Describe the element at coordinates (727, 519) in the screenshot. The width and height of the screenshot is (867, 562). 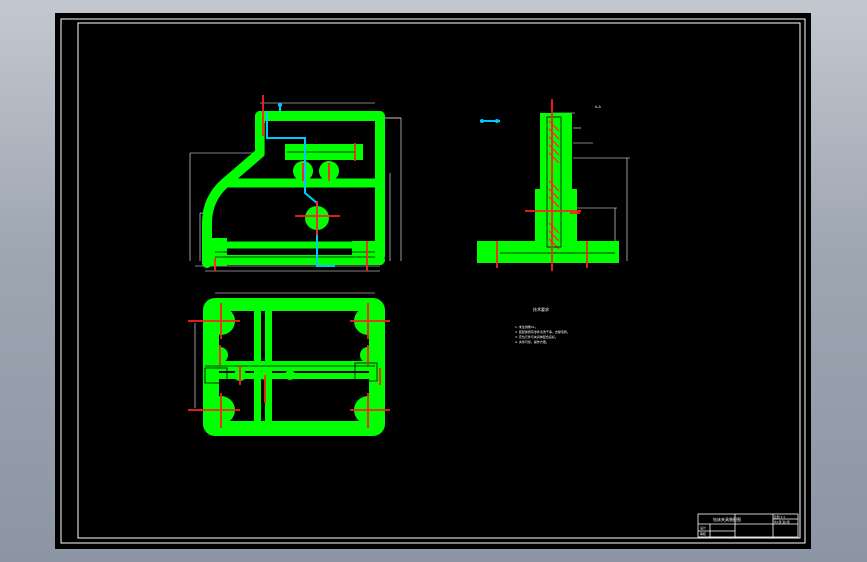
I see `drawing-name: 钻床夹具装配图` at that location.